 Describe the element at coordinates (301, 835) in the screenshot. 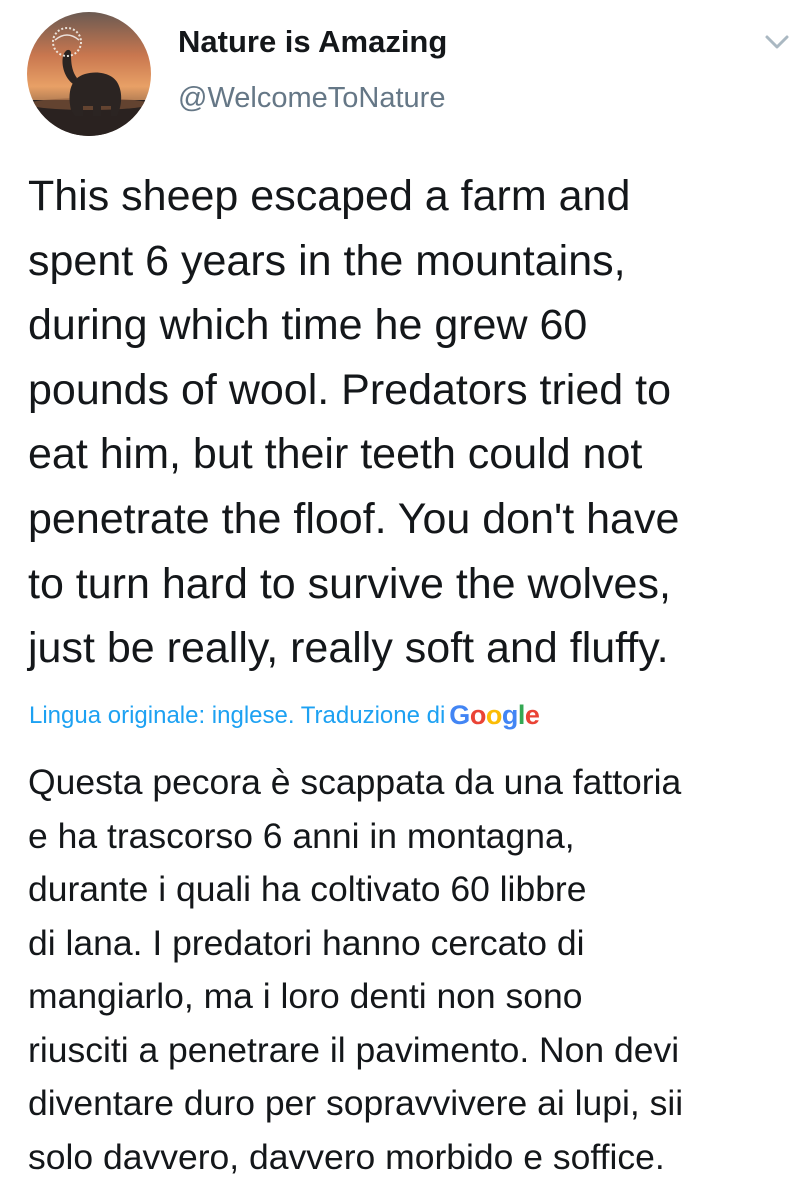

I see `translated-line: e ha trascorso 6 anni in montagna,` at that location.